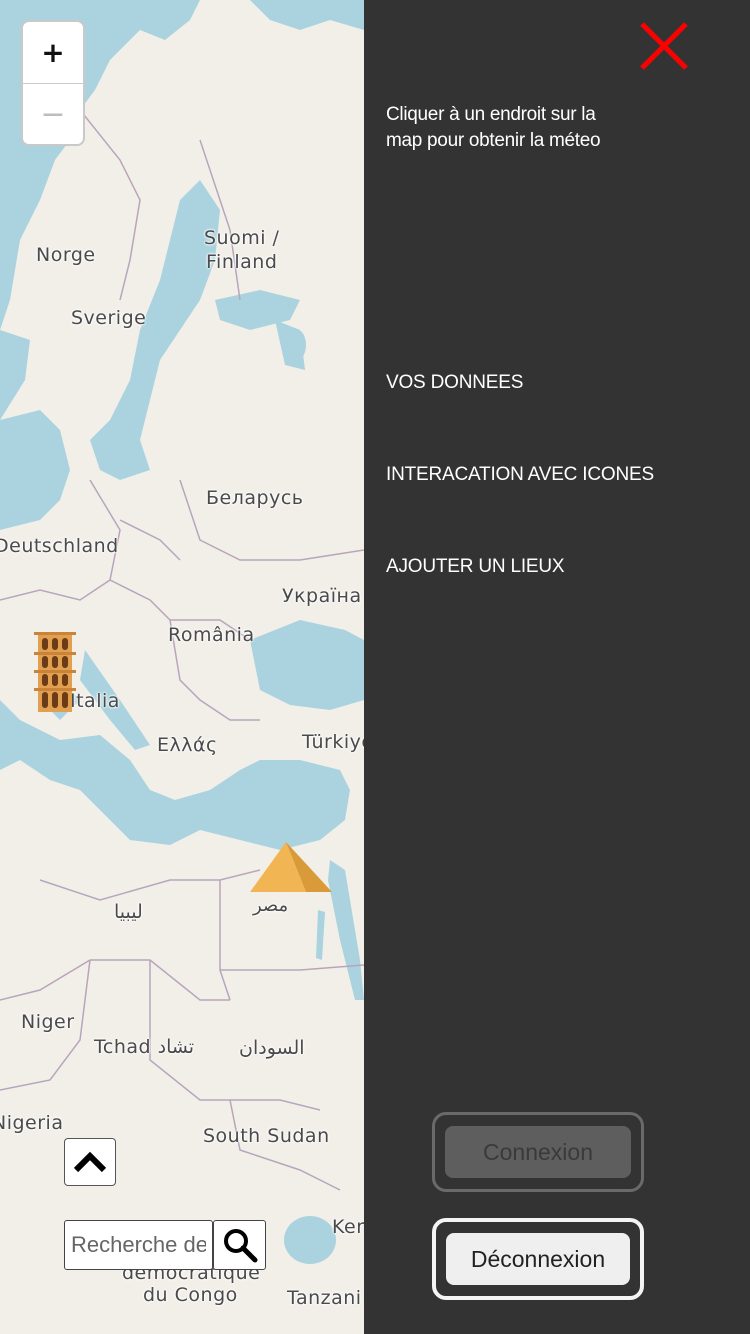 This screenshot has height=1334, width=750. Describe the element at coordinates (138, 1245) in the screenshot. I see `search-input` at that location.